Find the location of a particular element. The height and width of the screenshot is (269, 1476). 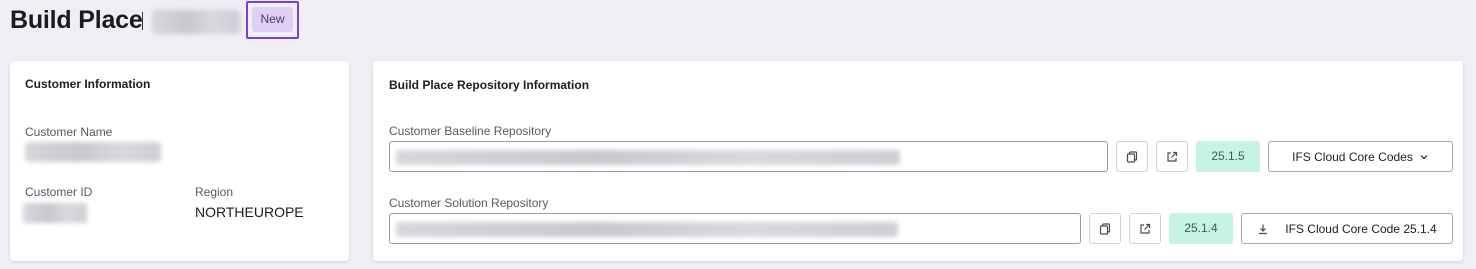

download-core-code-button: IFS Cloud Core Code 25.1.4 is located at coordinates (1347, 228).